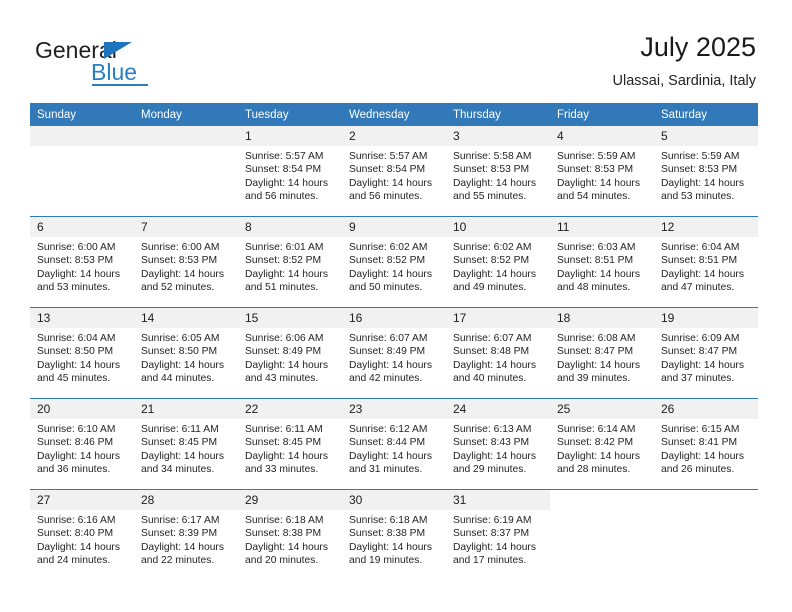 This screenshot has height=612, width=792. What do you see at coordinates (394, 318) in the screenshot?
I see `day-number: 16` at bounding box center [394, 318].